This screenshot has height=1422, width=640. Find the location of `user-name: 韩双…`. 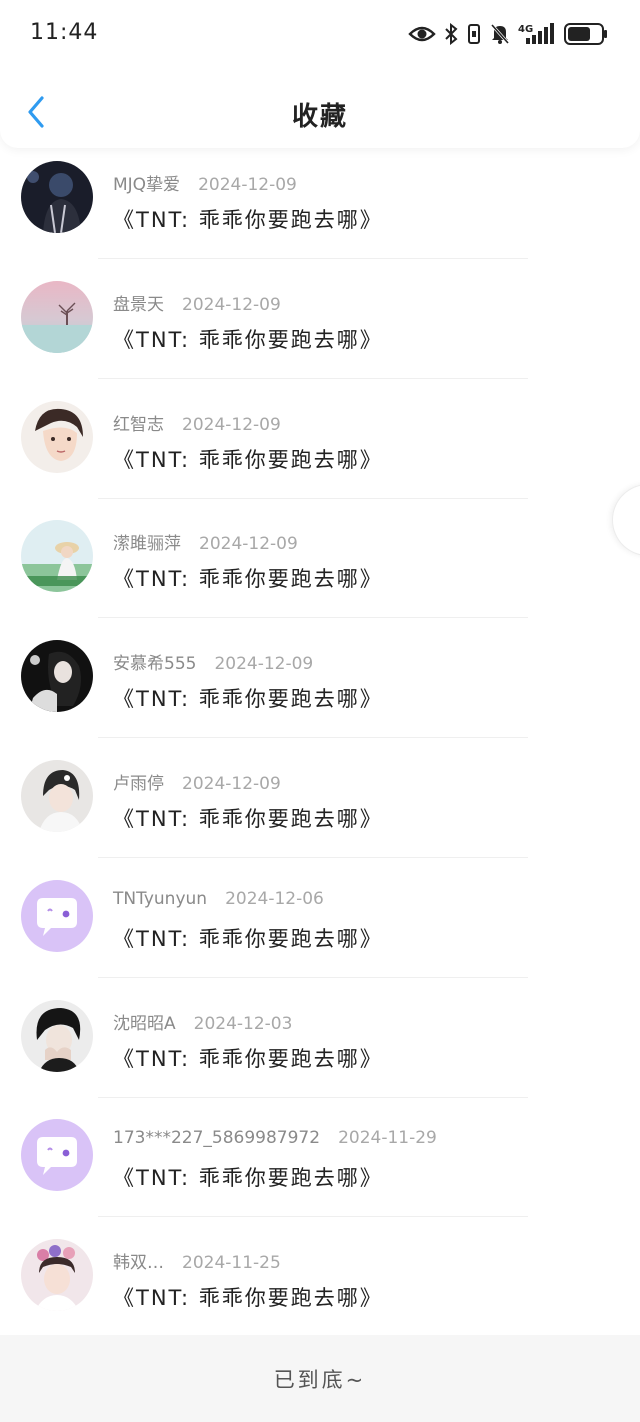

user-name: 韩双… is located at coordinates (138, 1263).